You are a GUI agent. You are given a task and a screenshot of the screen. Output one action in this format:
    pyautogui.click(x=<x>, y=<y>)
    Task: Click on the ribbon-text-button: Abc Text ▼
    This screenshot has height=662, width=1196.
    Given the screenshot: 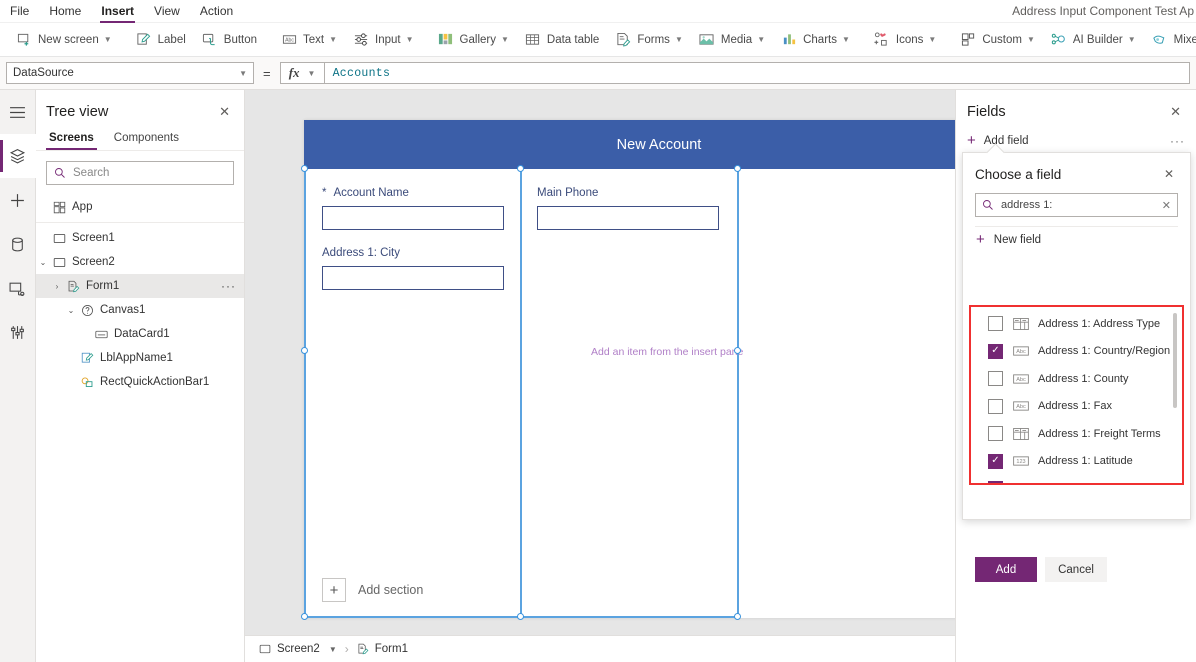 What is the action you would take?
    pyautogui.click(x=309, y=40)
    